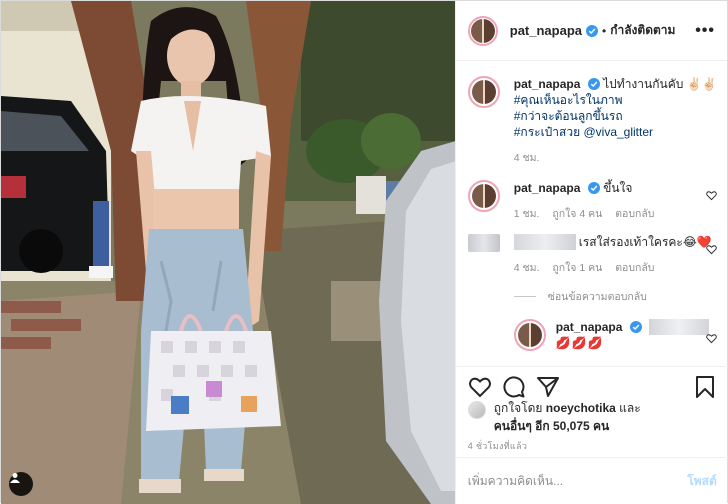 The height and width of the screenshot is (504, 728). Describe the element at coordinates (527, 214) in the screenshot. I see `comment-time: 1 ชม.` at that location.